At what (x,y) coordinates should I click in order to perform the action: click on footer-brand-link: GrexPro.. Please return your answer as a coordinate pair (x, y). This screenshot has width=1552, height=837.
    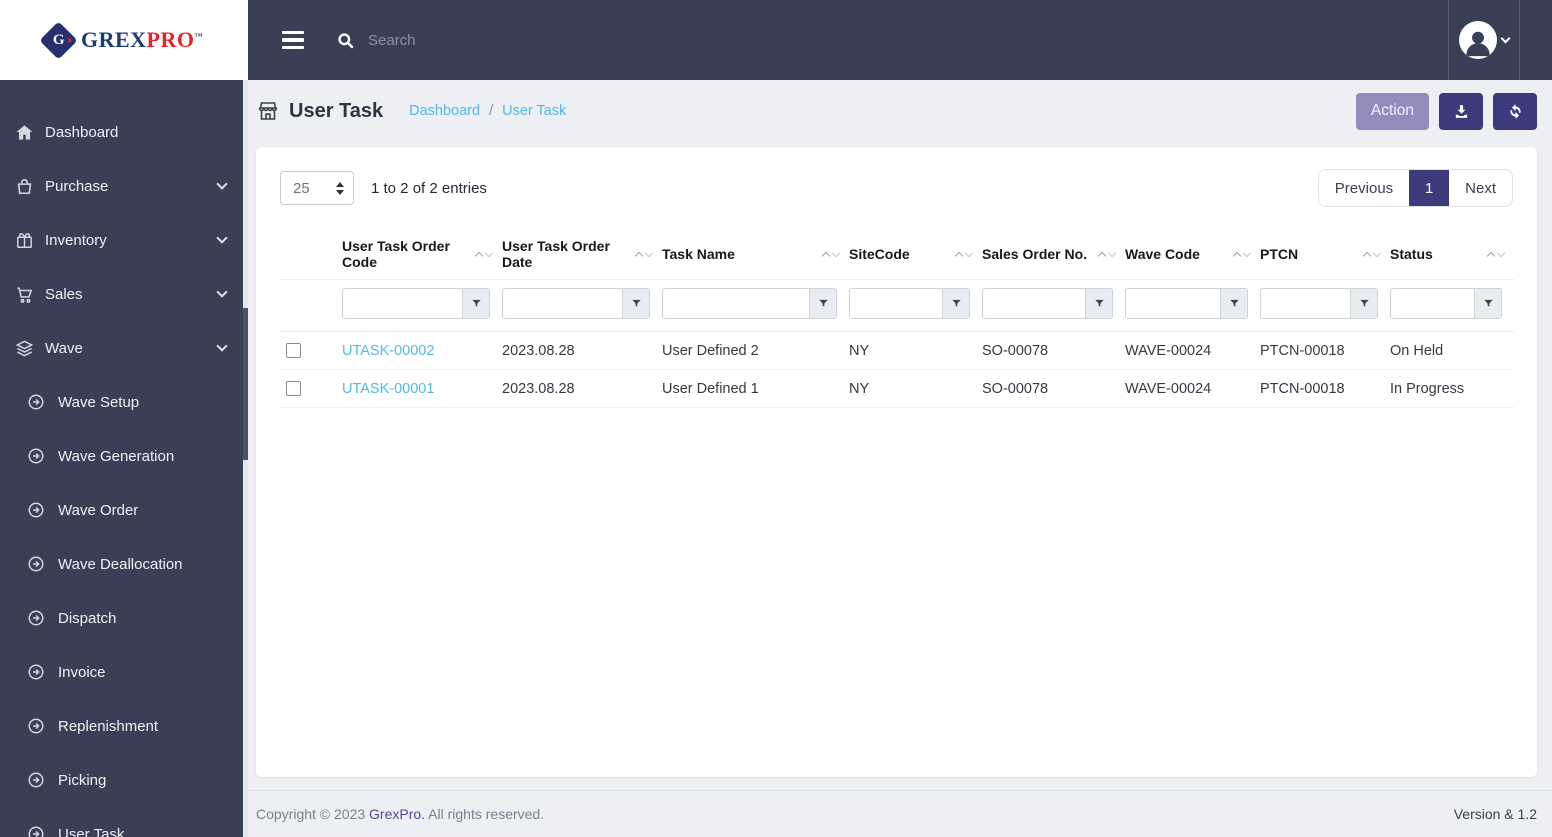
    Looking at the image, I should click on (397, 814).